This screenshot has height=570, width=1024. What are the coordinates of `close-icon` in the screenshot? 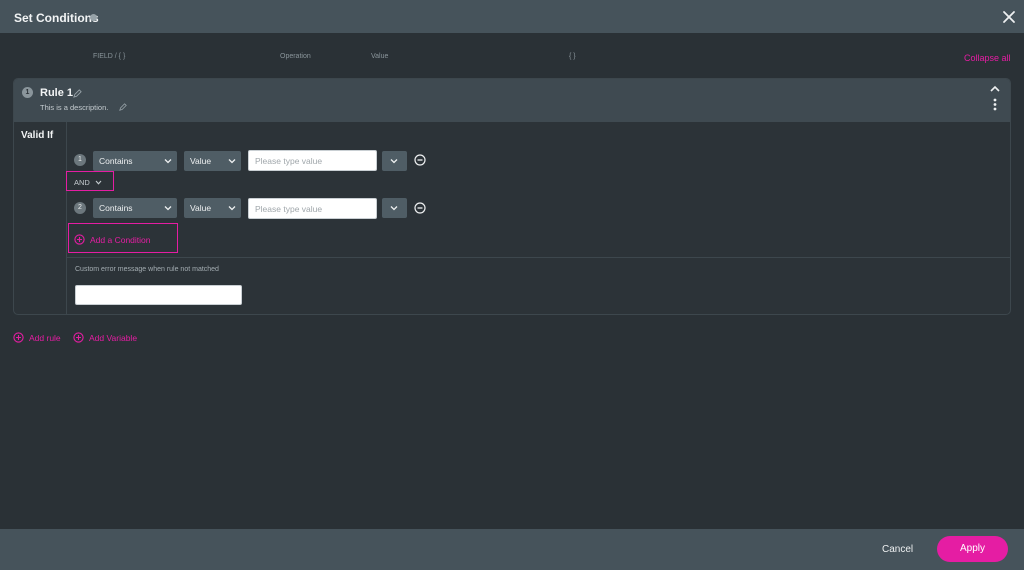 It's located at (1009, 17).